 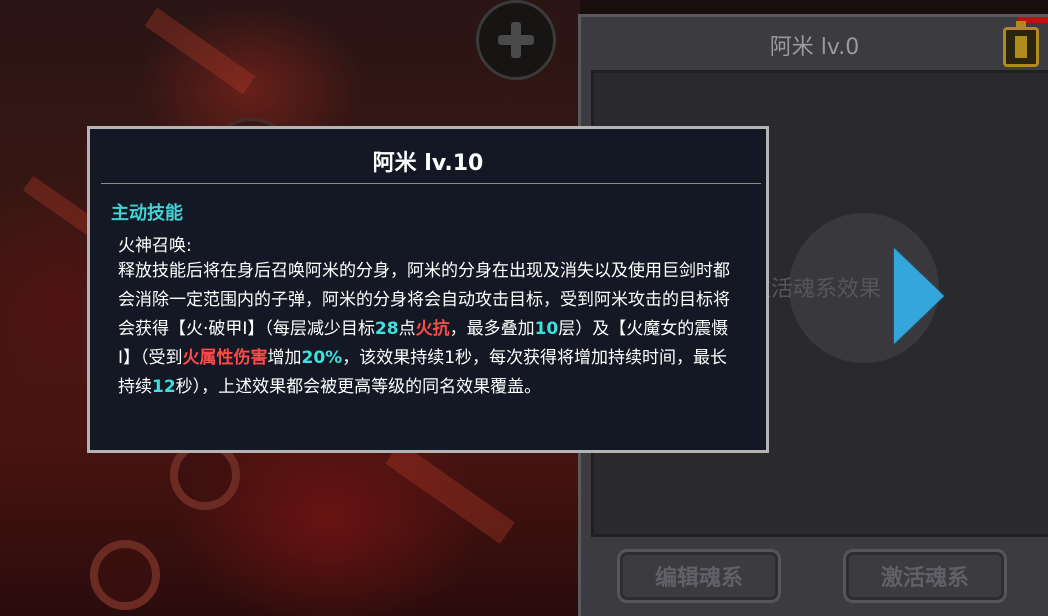 I want to click on desc-text: 增加, so click(x=284, y=358).